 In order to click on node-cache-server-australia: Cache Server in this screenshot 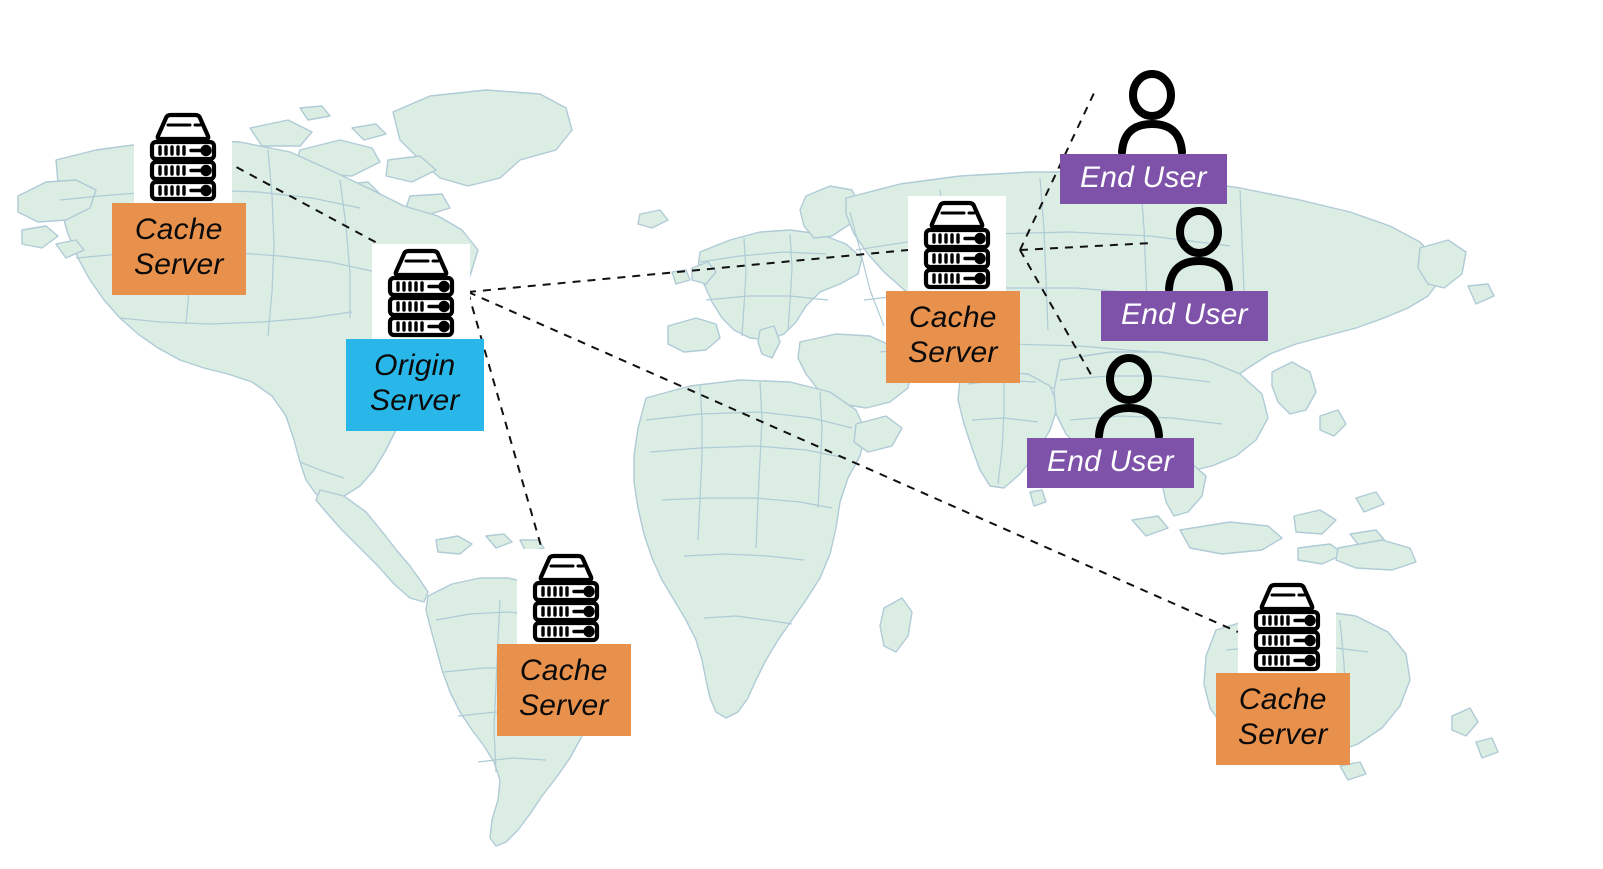, I will do `click(1283, 671)`.